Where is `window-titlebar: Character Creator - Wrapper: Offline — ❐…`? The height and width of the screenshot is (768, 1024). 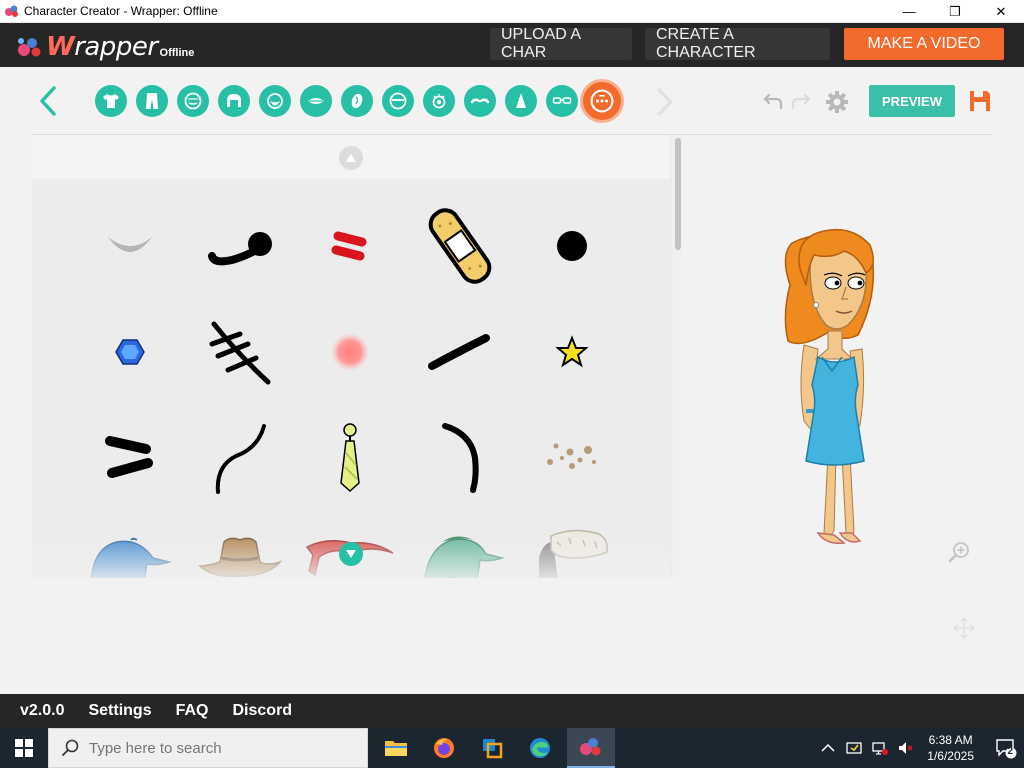 window-titlebar: Character Creator - Wrapper: Offline — ❐… is located at coordinates (512, 11).